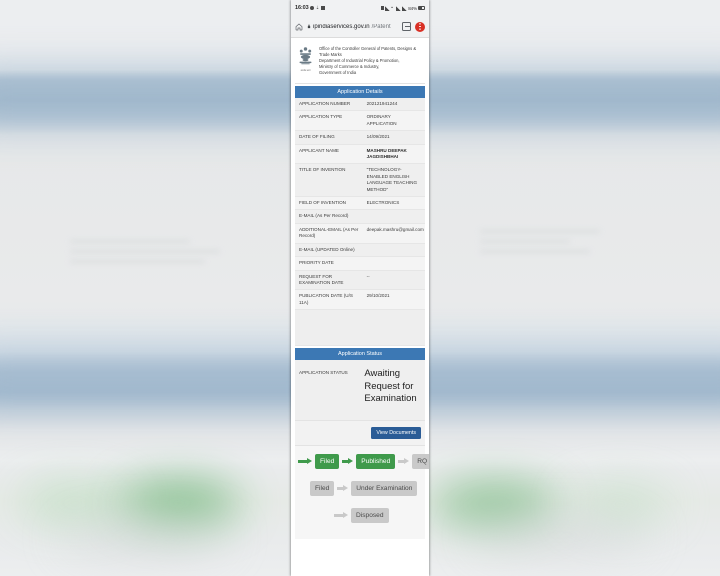 This screenshot has height=576, width=720. Describe the element at coordinates (392, 7) in the screenshot. I see `vpn-icon: •` at that location.